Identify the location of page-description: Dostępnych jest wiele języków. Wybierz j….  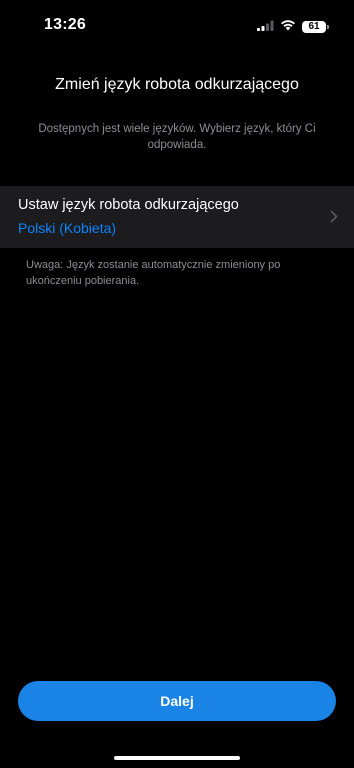
(177, 137).